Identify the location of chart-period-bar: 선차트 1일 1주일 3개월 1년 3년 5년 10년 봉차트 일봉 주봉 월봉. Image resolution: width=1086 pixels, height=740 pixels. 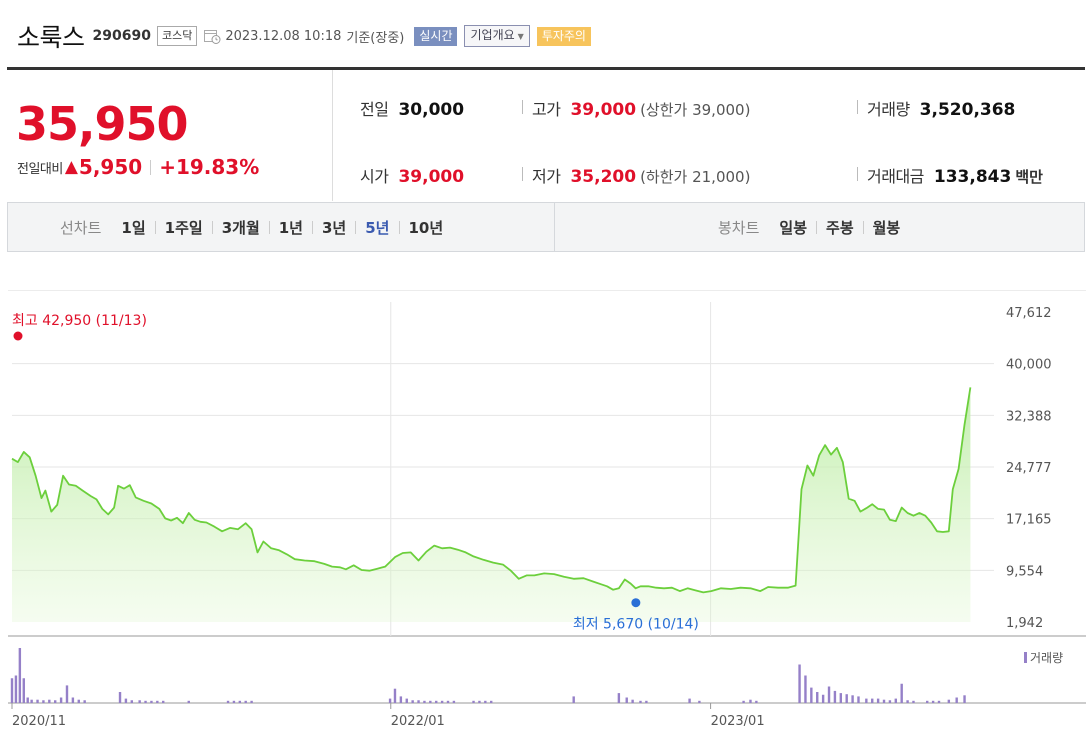
(546, 227).